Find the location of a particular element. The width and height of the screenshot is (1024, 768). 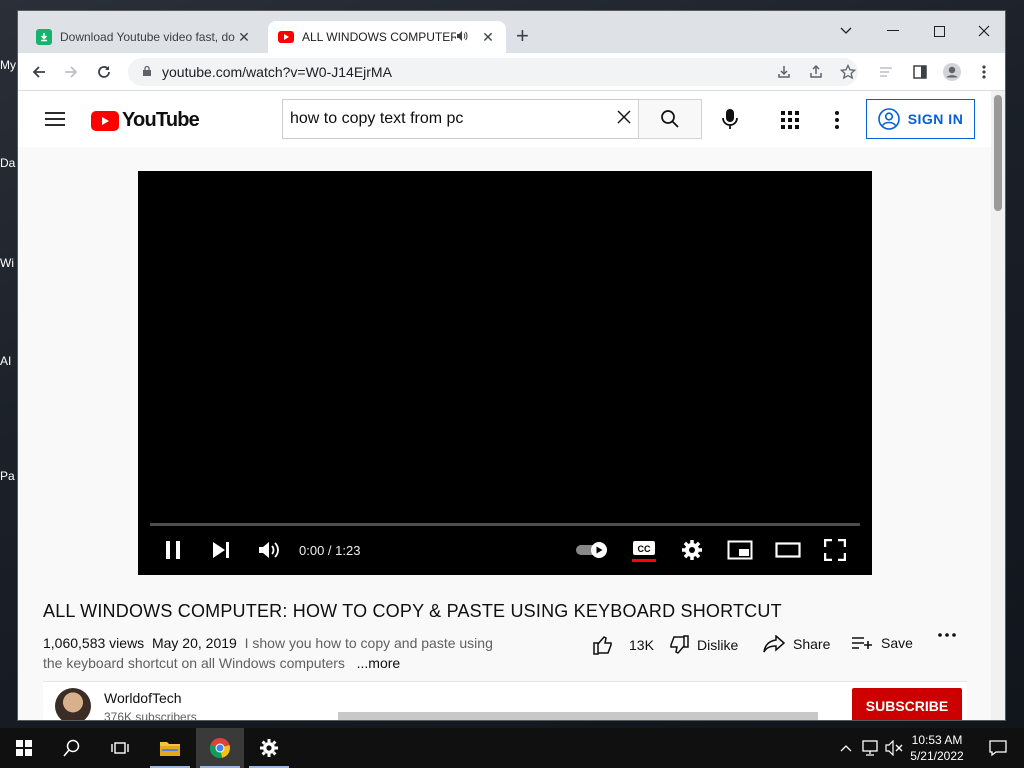

windows-logo-icon is located at coordinates (24, 748).